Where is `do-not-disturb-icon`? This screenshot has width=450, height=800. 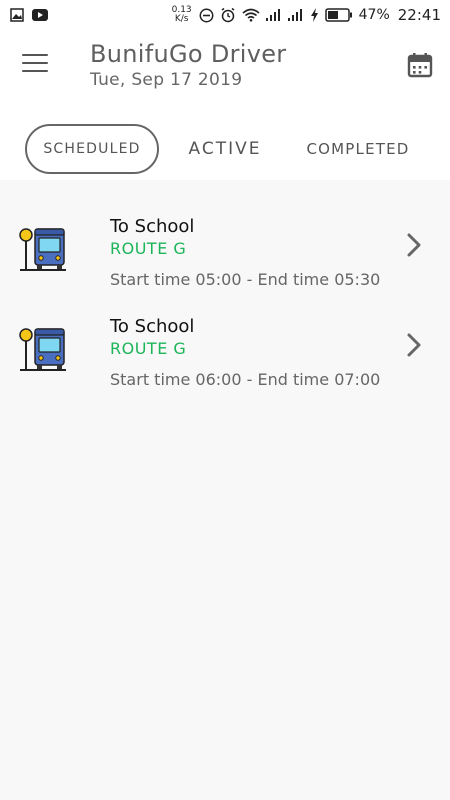 do-not-disturb-icon is located at coordinates (206, 15).